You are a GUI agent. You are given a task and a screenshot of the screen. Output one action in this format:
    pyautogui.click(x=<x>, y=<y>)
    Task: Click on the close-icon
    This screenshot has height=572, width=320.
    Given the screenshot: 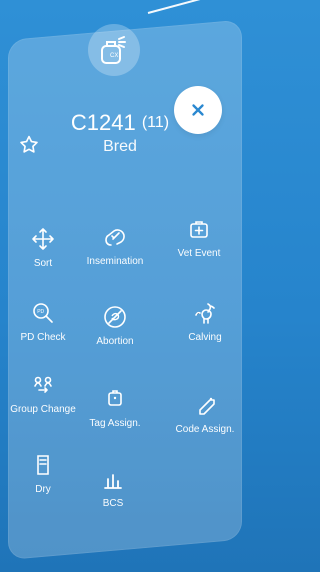 What is the action you would take?
    pyautogui.click(x=198, y=110)
    